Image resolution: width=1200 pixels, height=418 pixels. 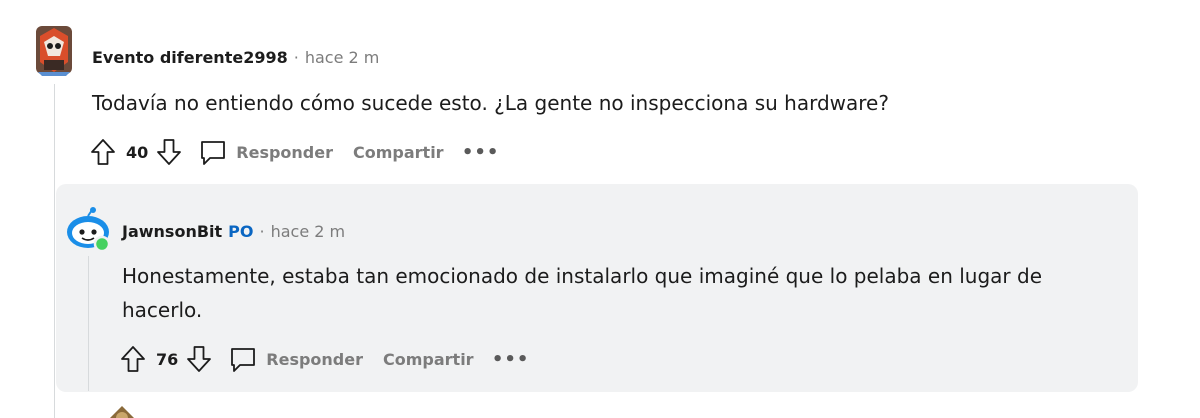 I want to click on username: Evento diferente2998, so click(x=190, y=57).